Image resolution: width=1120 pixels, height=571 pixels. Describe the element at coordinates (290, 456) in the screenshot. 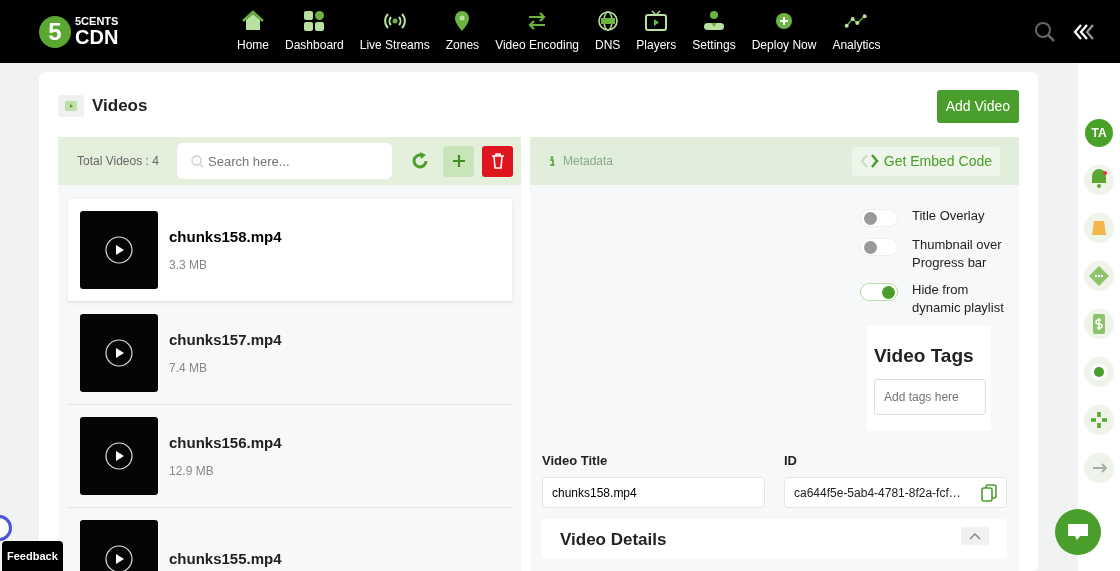

I see `video-list-item: chunks156.mp4 12.9 MB` at that location.